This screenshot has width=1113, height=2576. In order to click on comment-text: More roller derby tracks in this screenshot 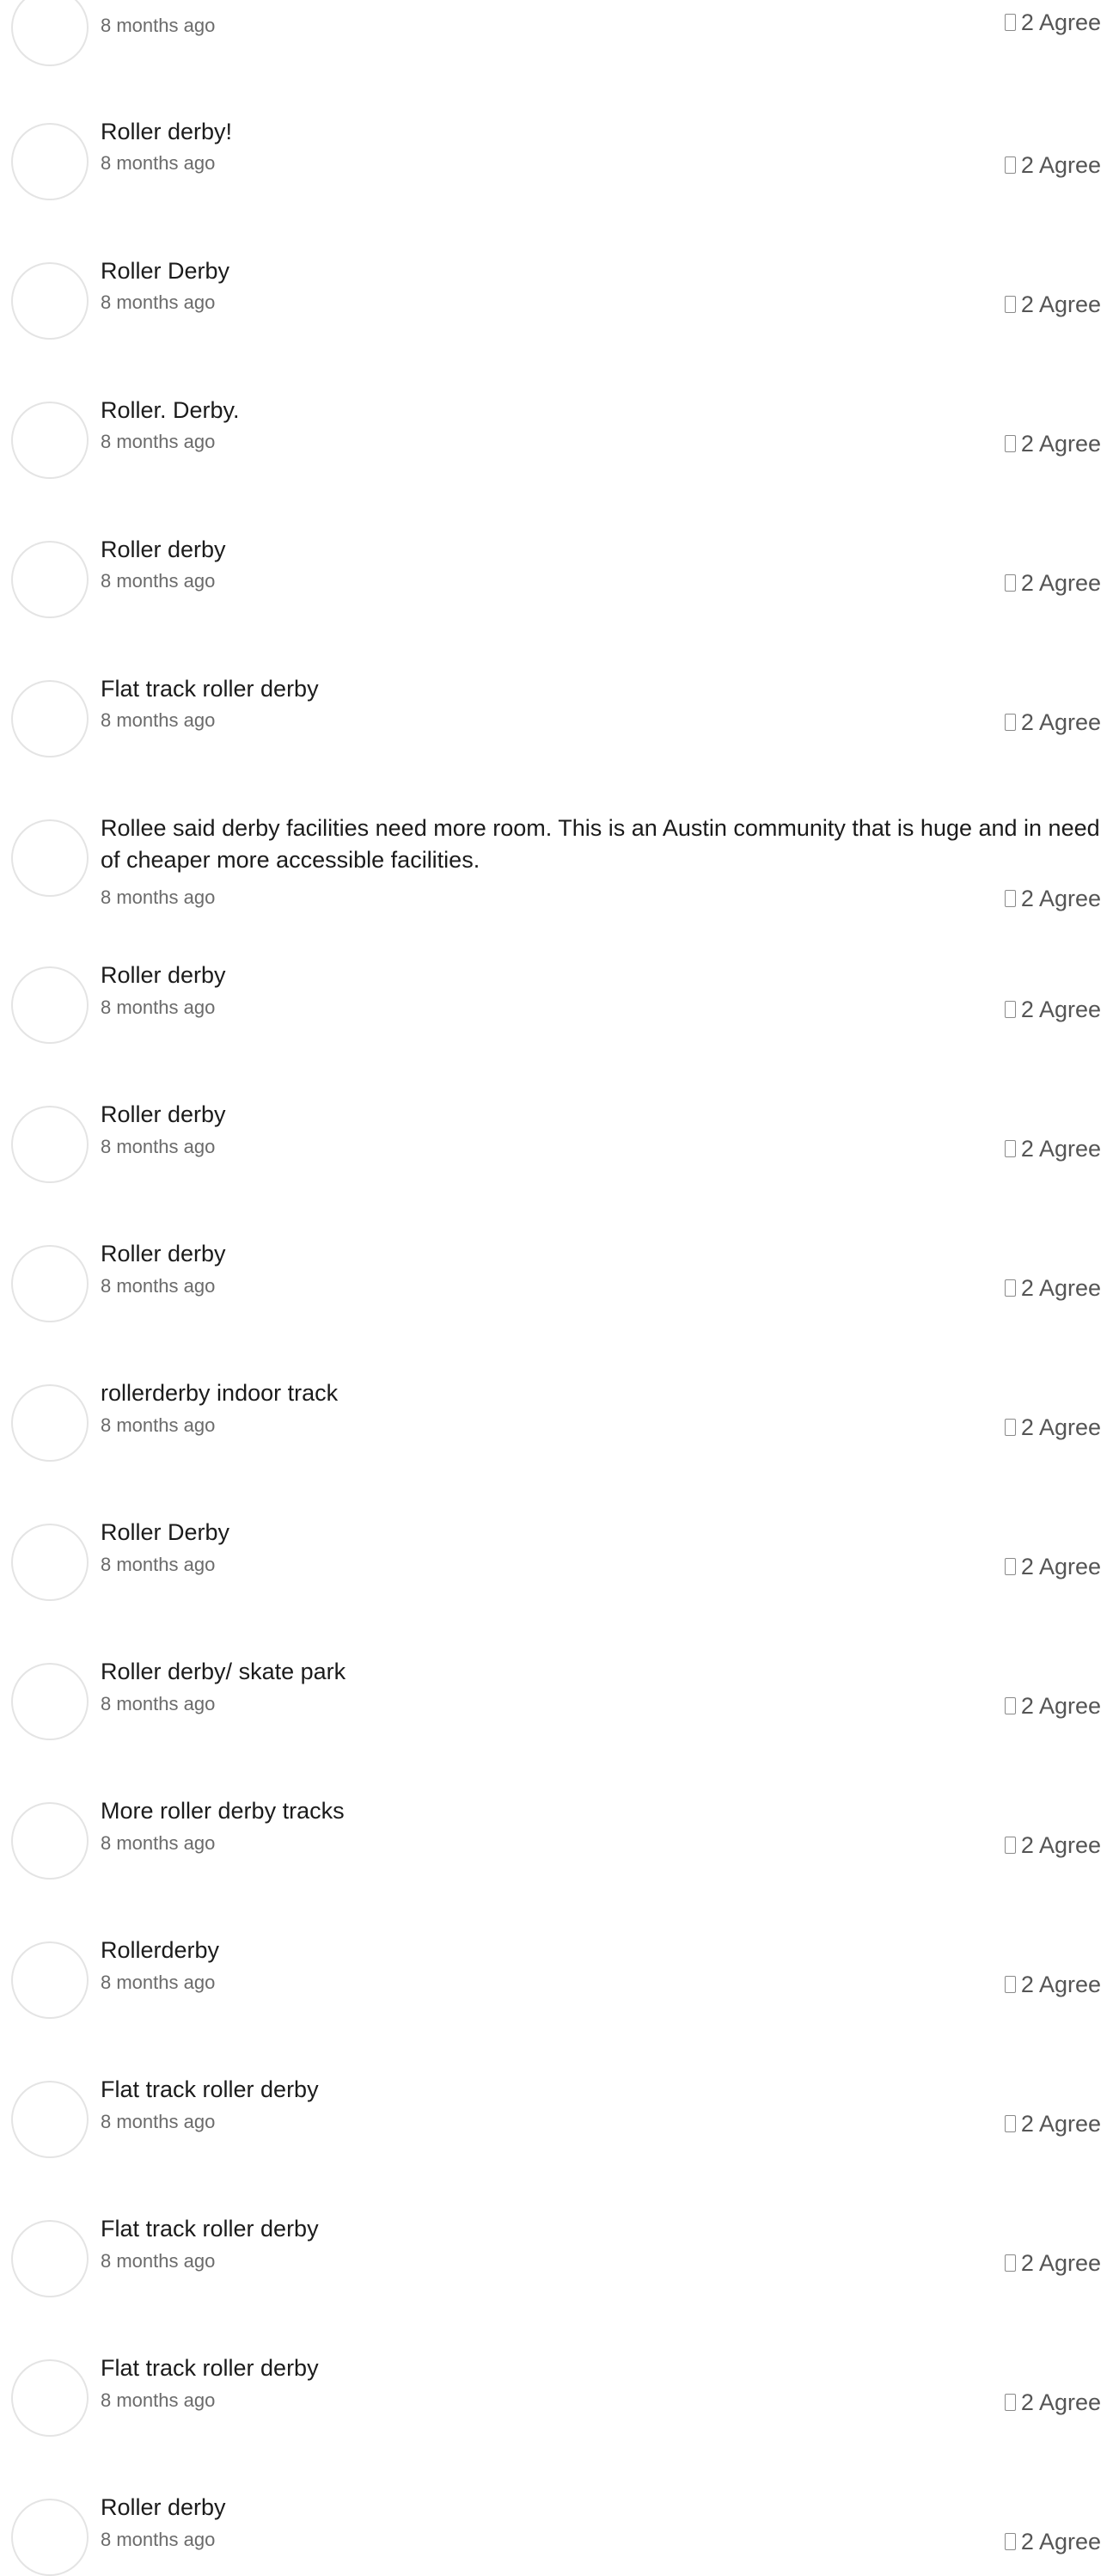, I will do `click(223, 1811)`.